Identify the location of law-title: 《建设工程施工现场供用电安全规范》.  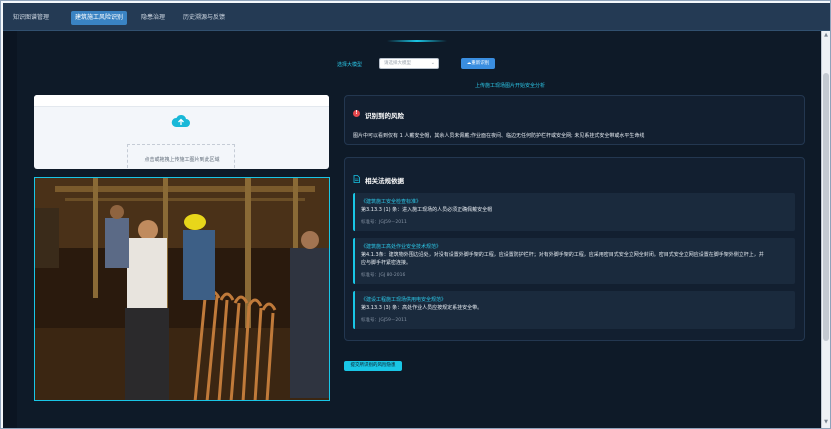
(404, 300).